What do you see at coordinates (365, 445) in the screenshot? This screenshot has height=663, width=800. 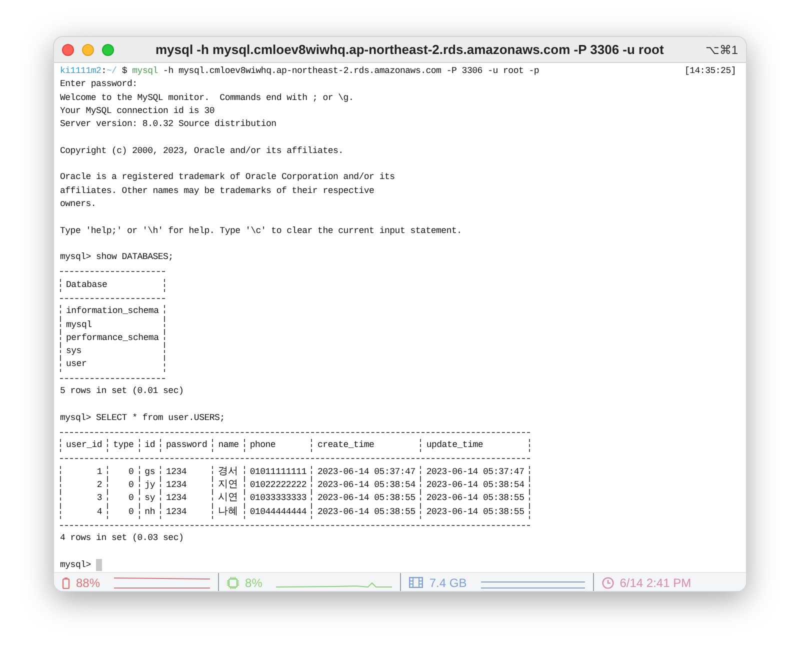 I see `column-header: create_time` at bounding box center [365, 445].